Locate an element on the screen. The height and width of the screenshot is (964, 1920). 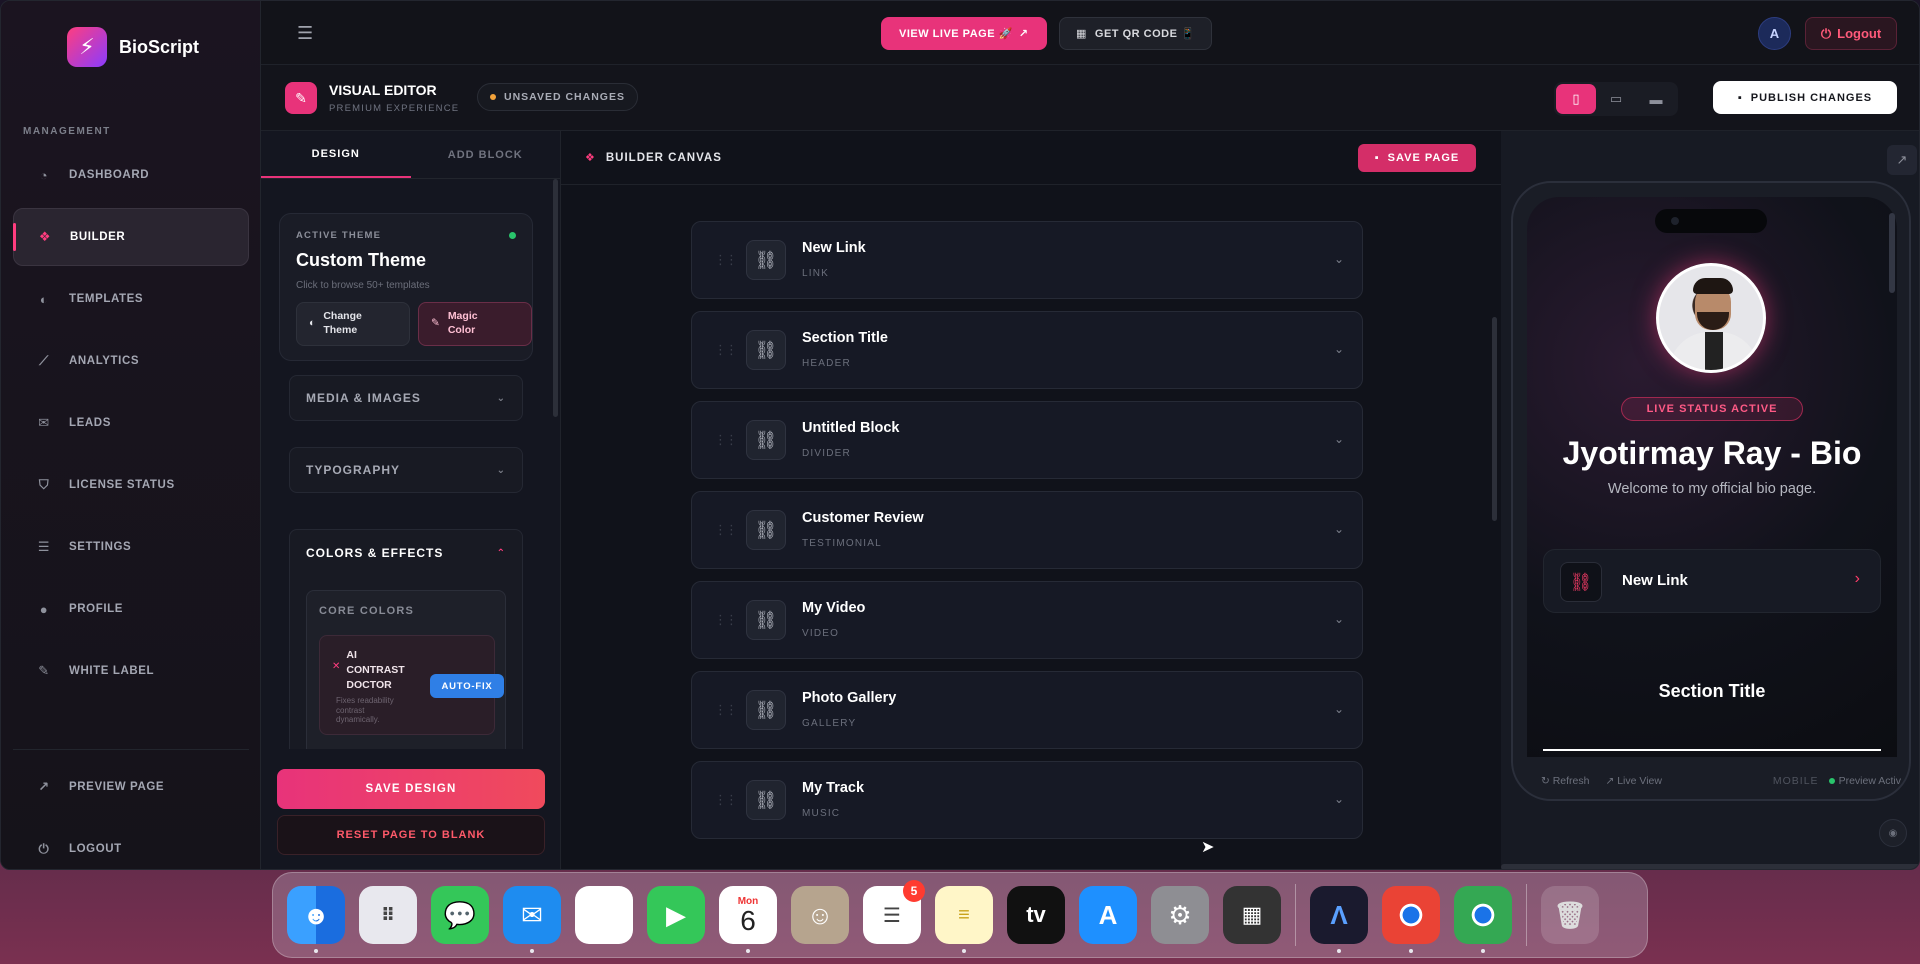
sidebar-item-profile: ● PROFILE is located at coordinates (131, 609).